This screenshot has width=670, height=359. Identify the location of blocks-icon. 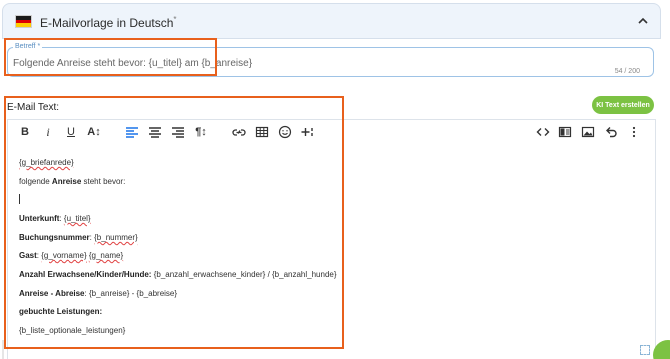
(565, 132).